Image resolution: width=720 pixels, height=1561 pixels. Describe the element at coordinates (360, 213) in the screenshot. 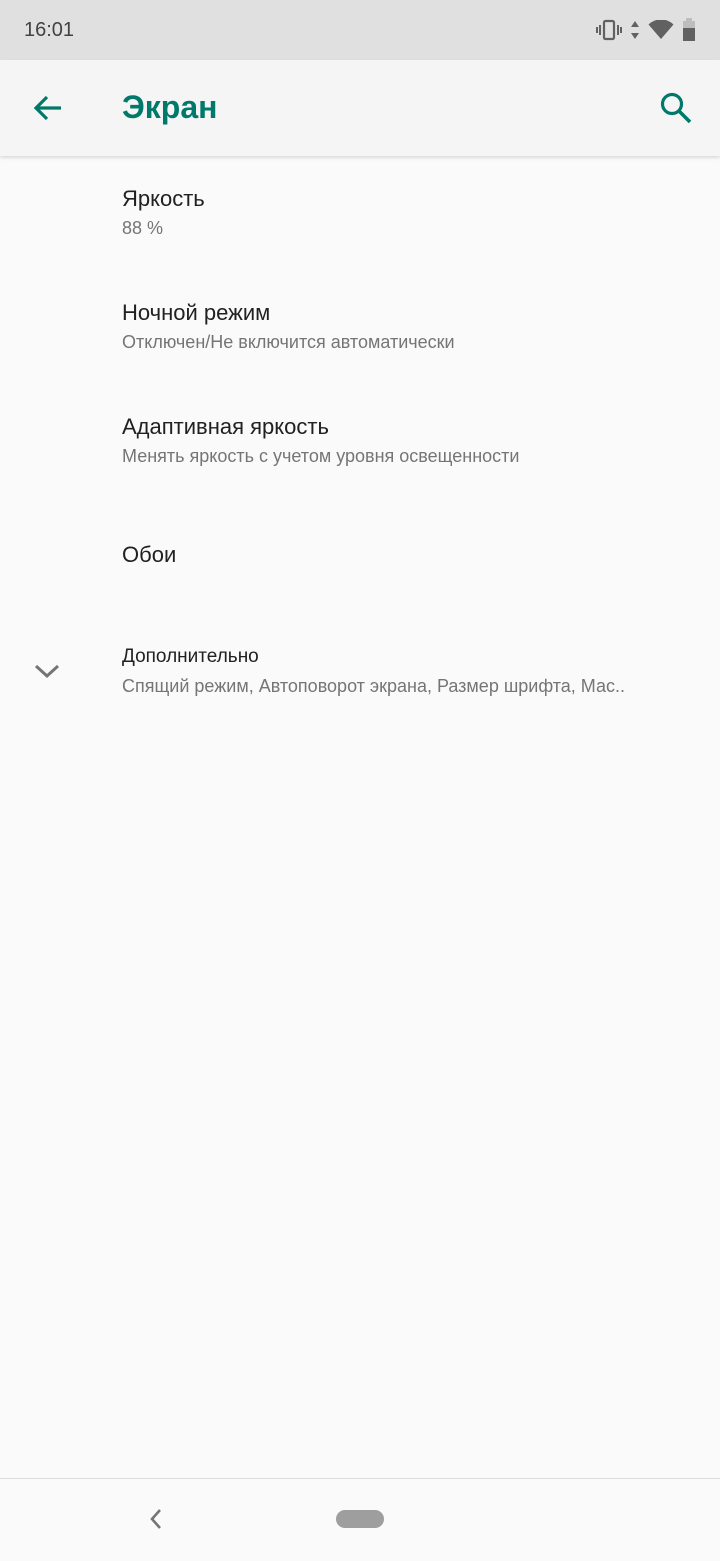

I see `setting-brightness: Яркость 88 %` at that location.